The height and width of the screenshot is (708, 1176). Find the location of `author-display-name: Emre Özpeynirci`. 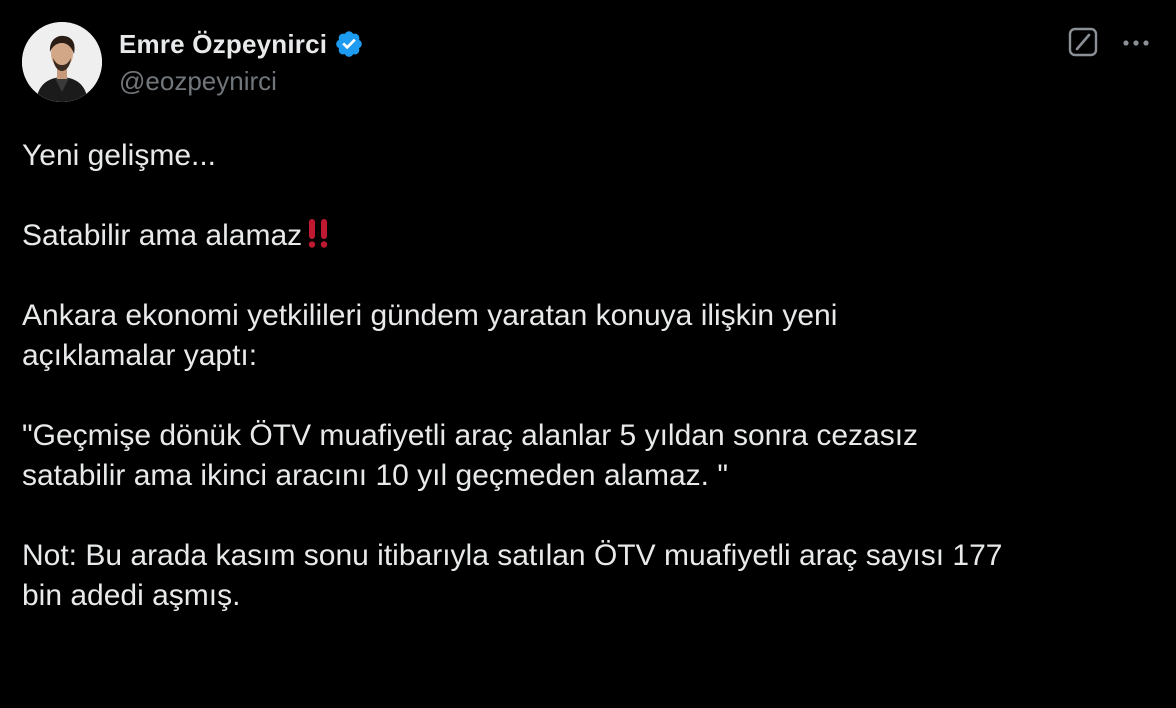

author-display-name: Emre Özpeynirci is located at coordinates (223, 44).